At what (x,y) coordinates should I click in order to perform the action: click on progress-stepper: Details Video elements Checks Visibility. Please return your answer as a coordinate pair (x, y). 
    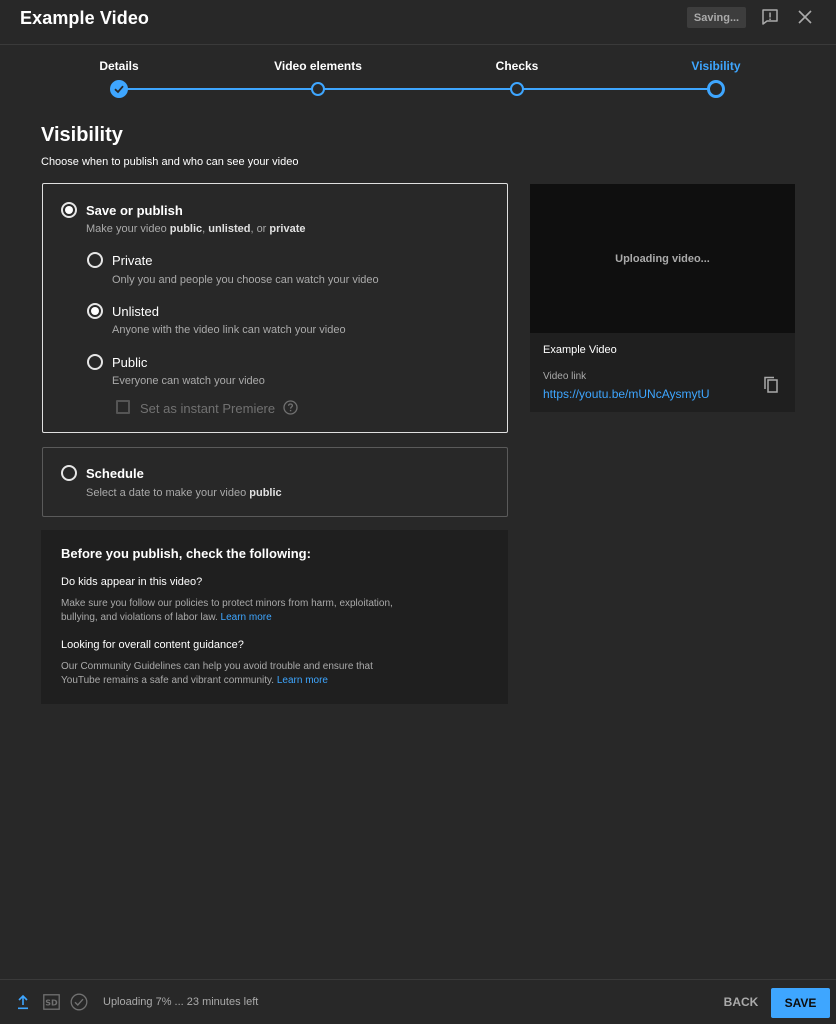
    Looking at the image, I should click on (418, 76).